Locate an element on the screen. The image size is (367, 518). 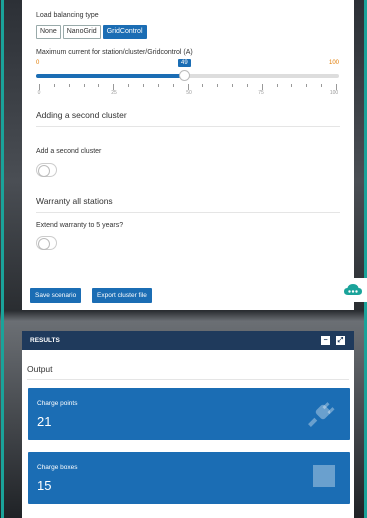
cloud-chat-button is located at coordinates (353, 290).